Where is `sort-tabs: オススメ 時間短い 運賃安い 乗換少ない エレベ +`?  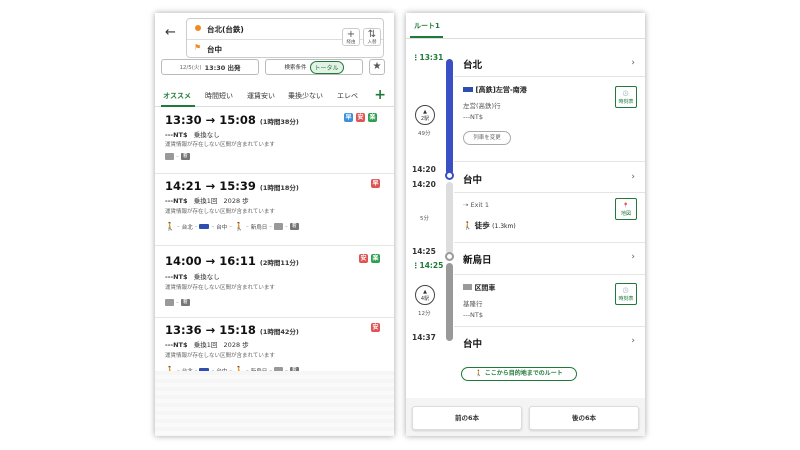 sort-tabs: オススメ 時間短い 運賃安い 乗換少ない エレベ + is located at coordinates (274, 96).